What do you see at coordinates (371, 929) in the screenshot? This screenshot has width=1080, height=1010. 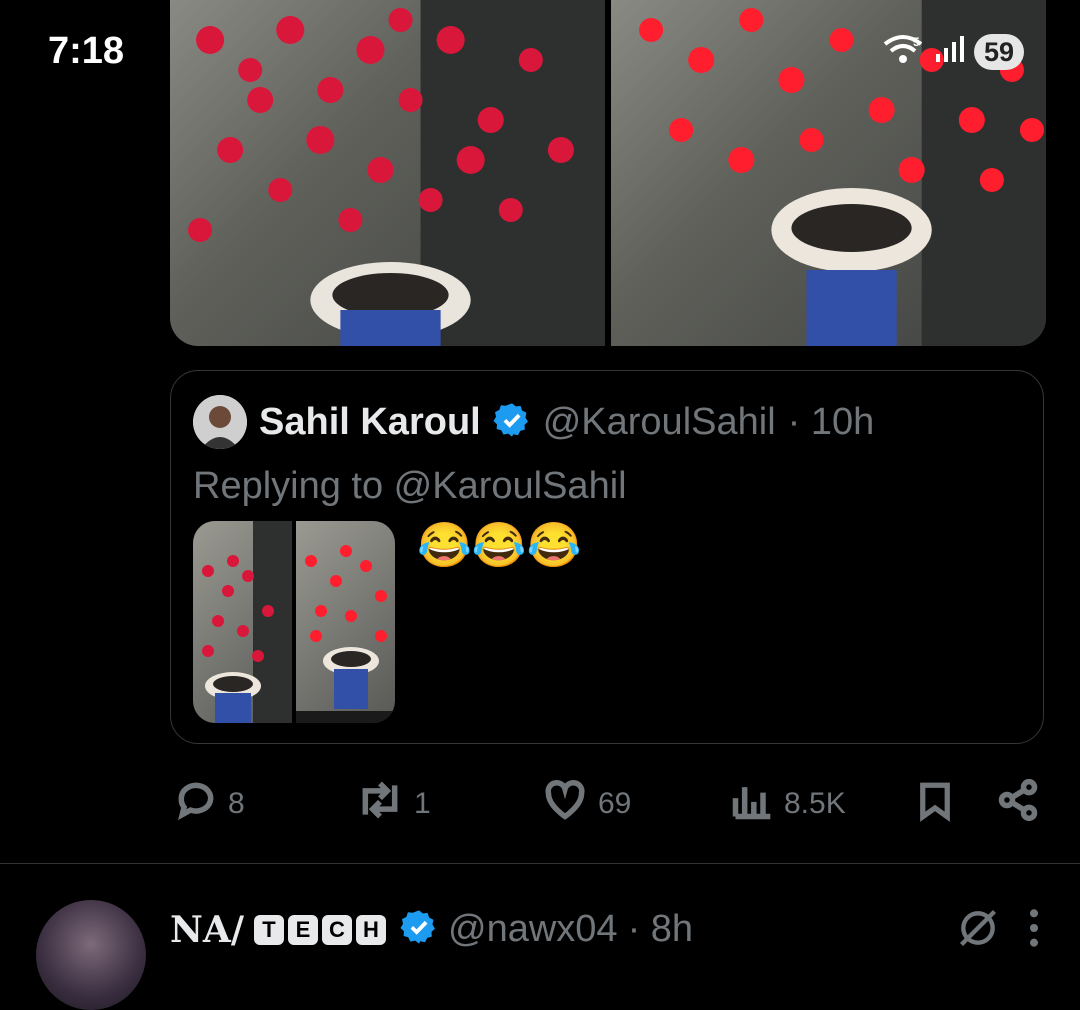 I see `badge-letter: H` at bounding box center [371, 929].